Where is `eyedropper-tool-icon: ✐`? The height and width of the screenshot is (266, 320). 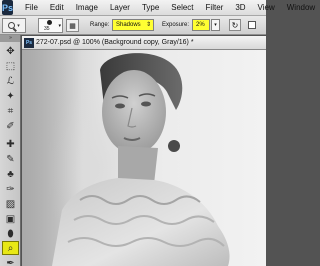 eyedropper-tool-icon: ✐ is located at coordinates (10, 126).